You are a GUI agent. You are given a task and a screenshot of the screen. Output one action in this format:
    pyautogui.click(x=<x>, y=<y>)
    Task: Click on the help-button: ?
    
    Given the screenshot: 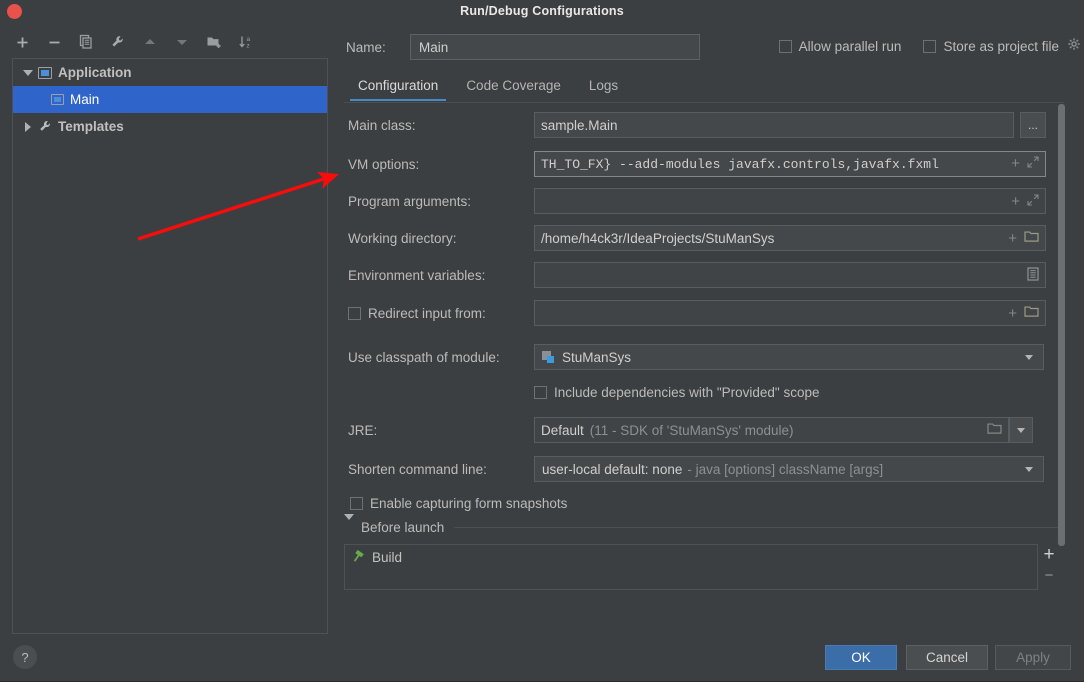 What is the action you would take?
    pyautogui.click(x=25, y=657)
    